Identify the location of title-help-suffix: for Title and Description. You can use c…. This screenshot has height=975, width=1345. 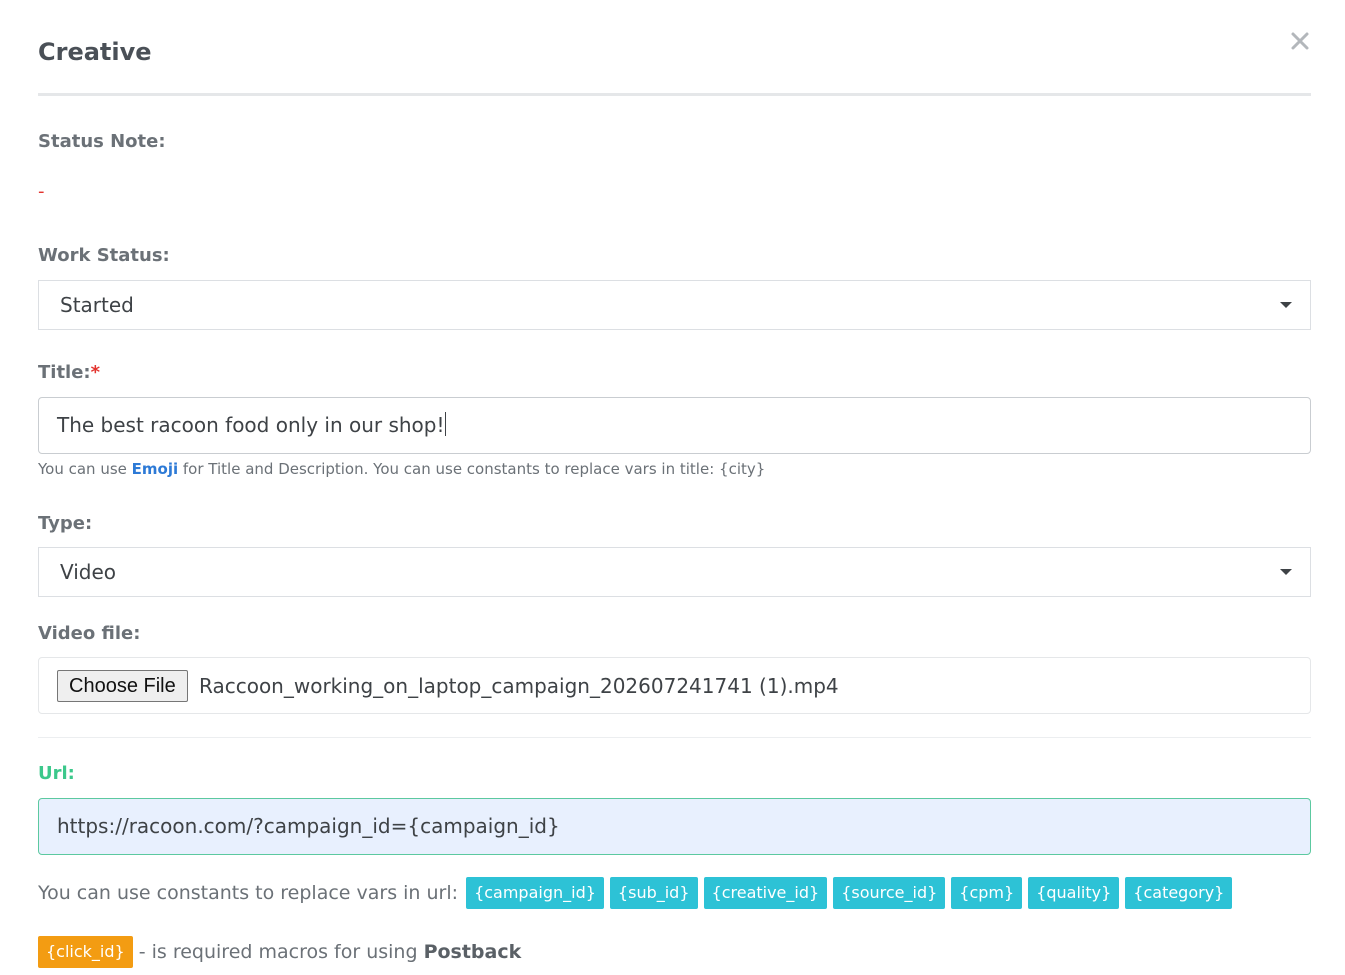
(472, 469).